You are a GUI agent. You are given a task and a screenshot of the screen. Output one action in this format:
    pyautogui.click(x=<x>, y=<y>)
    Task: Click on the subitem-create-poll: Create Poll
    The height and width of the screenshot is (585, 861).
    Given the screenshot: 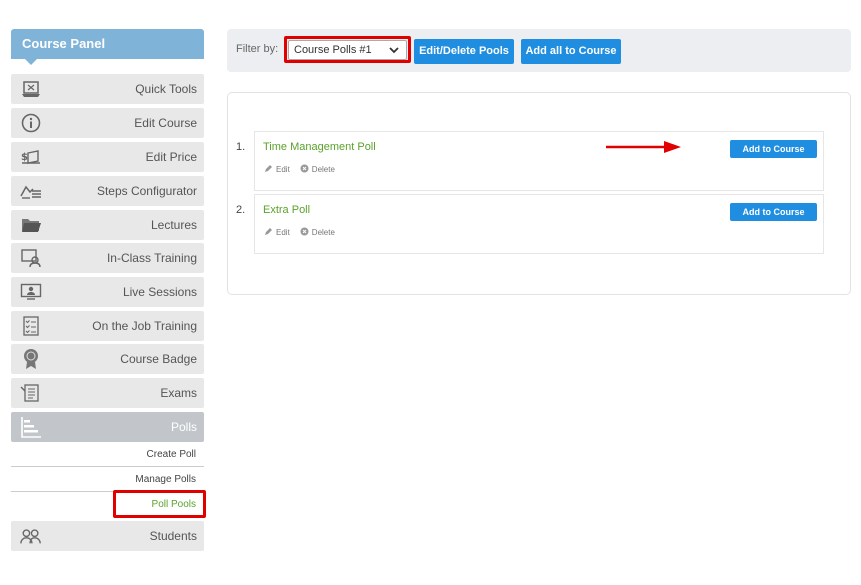 What is the action you would take?
    pyautogui.click(x=107, y=455)
    